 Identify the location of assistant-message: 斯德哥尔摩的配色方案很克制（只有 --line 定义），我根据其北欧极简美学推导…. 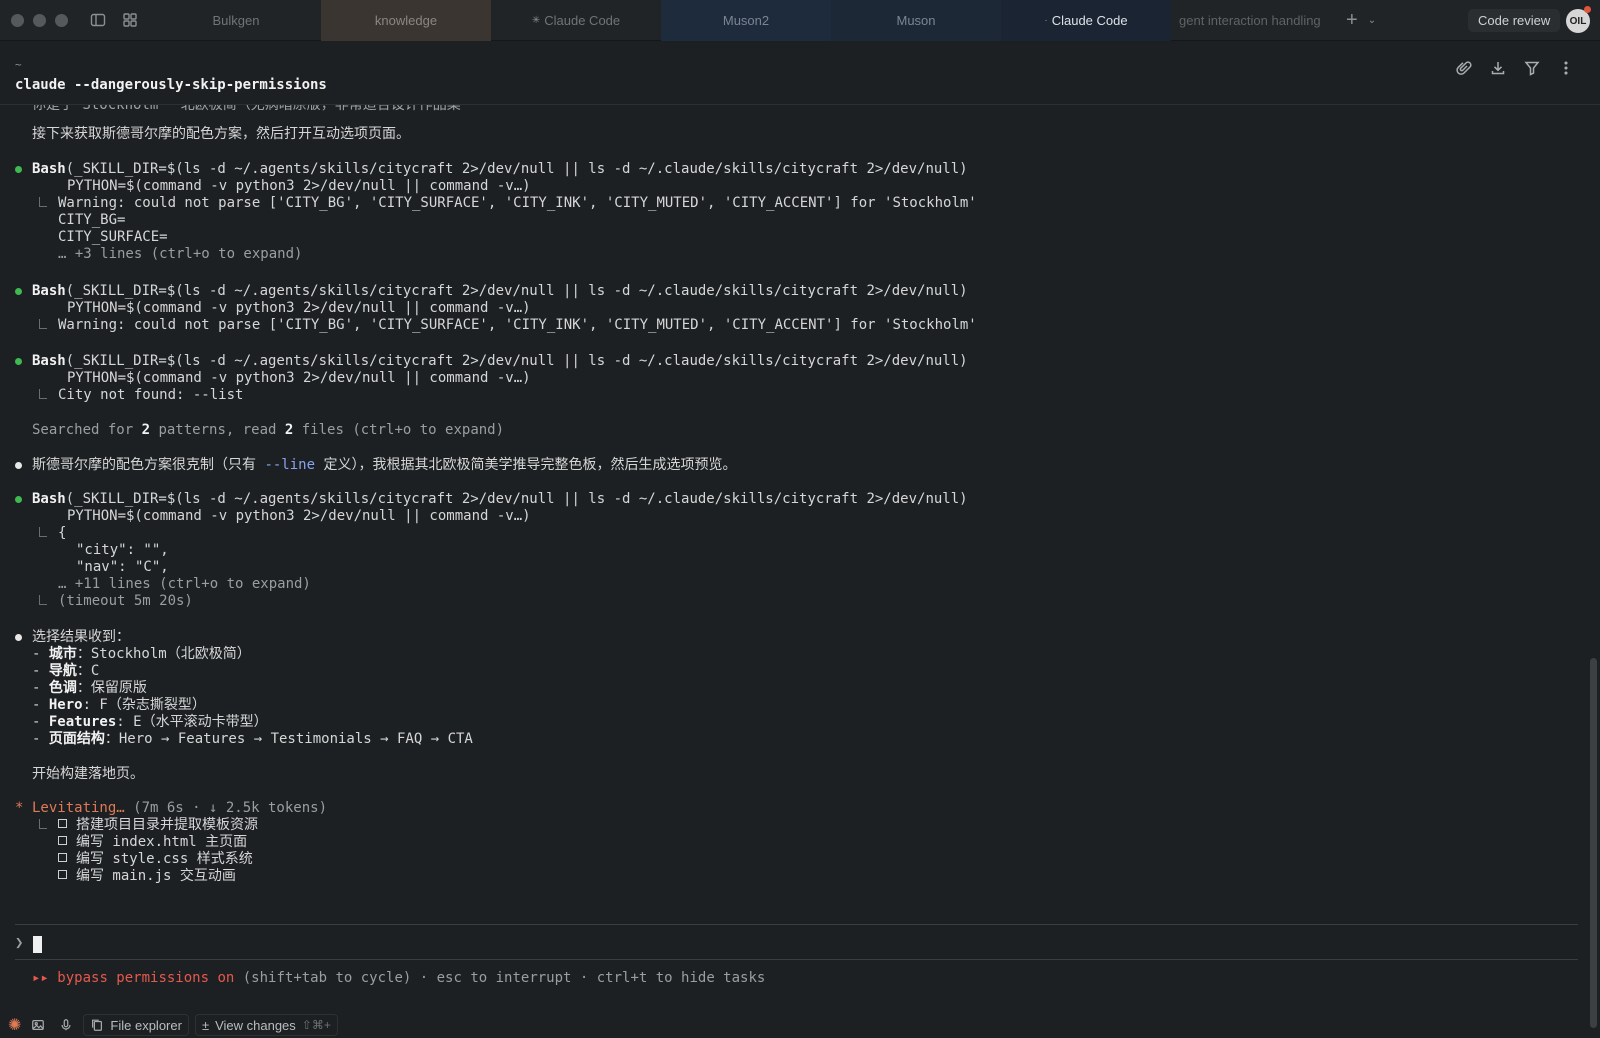
(384, 465).